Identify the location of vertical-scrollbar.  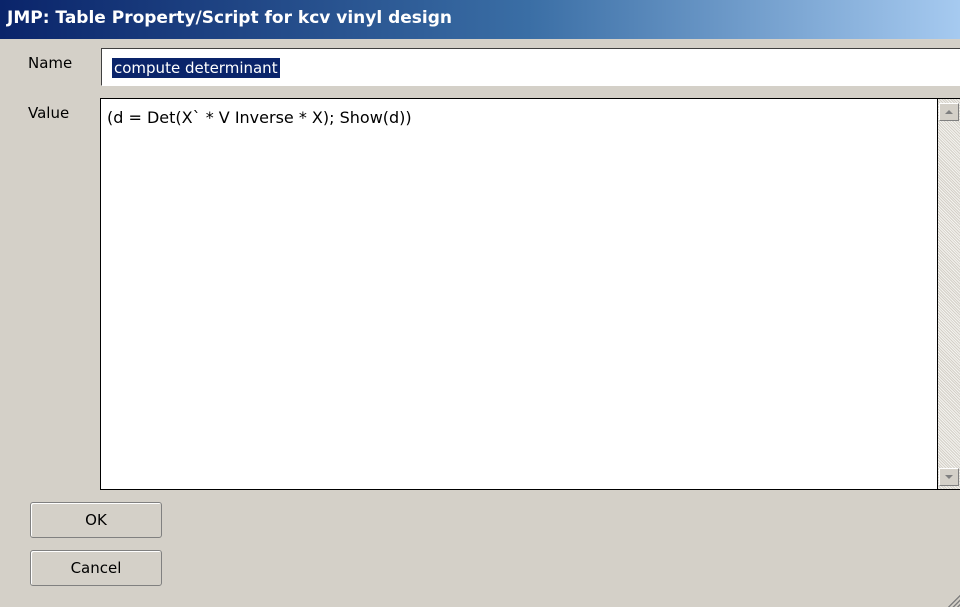
(949, 294).